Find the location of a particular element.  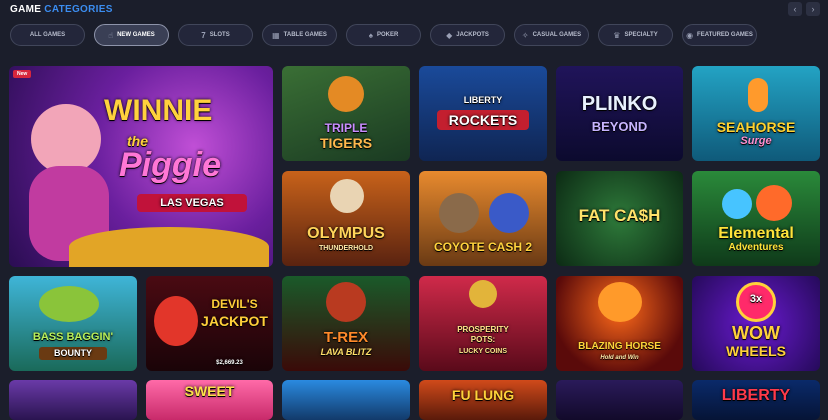

tiger-icon is located at coordinates (346, 94).